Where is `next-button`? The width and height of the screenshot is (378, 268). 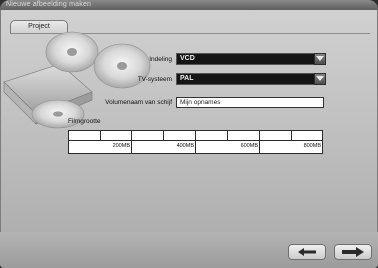
next-button is located at coordinates (353, 252).